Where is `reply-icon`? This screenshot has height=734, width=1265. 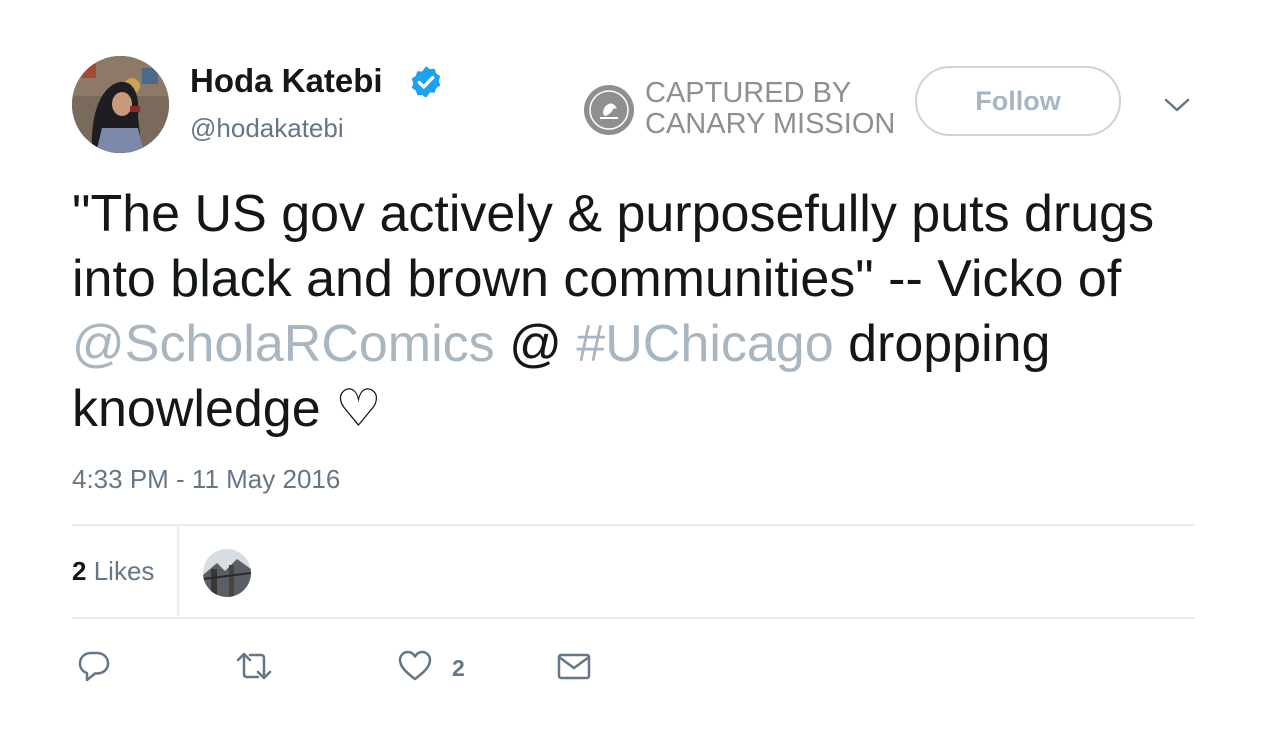
reply-icon is located at coordinates (94, 666).